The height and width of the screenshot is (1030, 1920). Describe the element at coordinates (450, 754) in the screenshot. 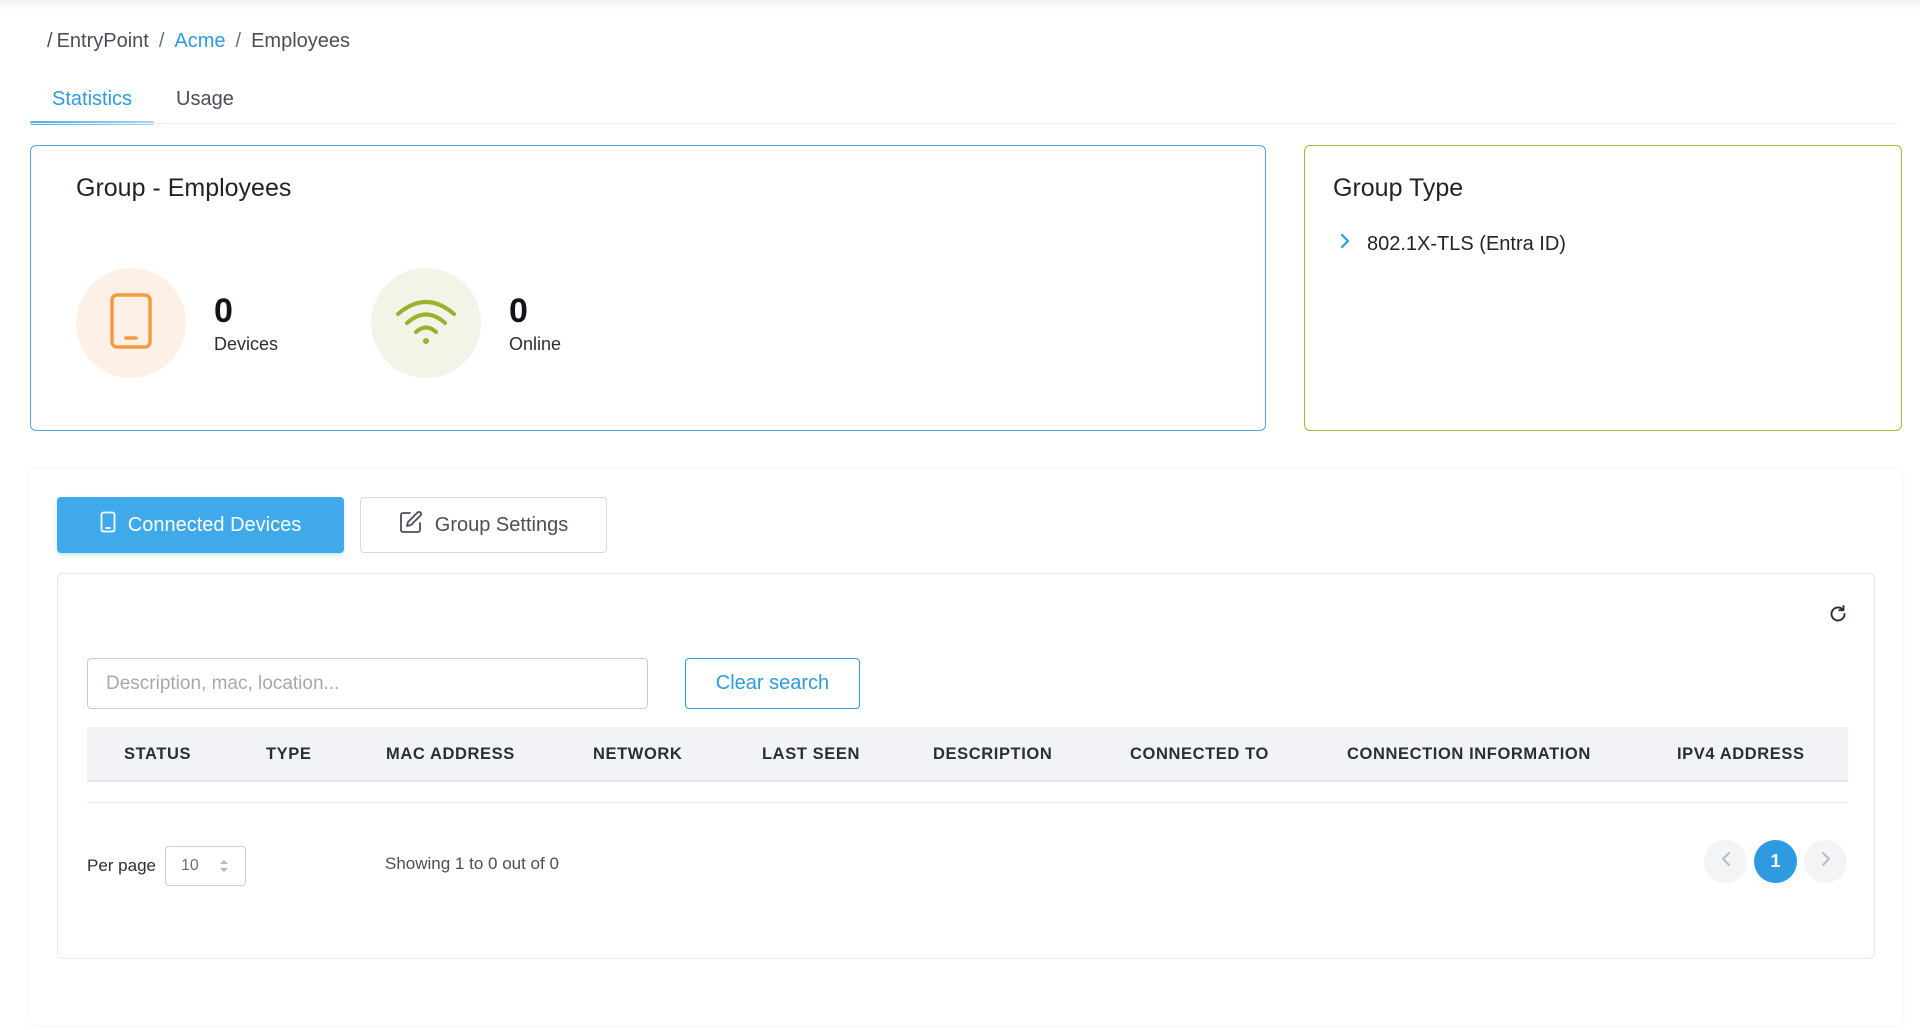

I see `column-header-mac-address: MAC ADDRESS` at that location.